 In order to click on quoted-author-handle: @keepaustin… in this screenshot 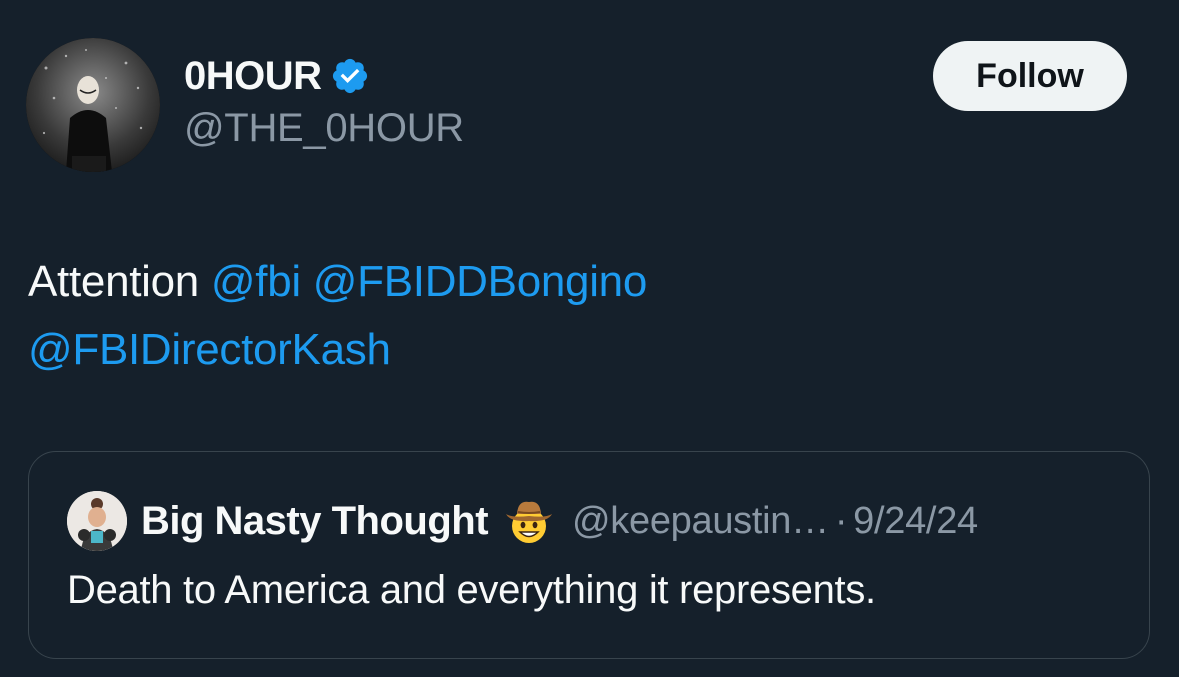, I will do `click(700, 521)`.